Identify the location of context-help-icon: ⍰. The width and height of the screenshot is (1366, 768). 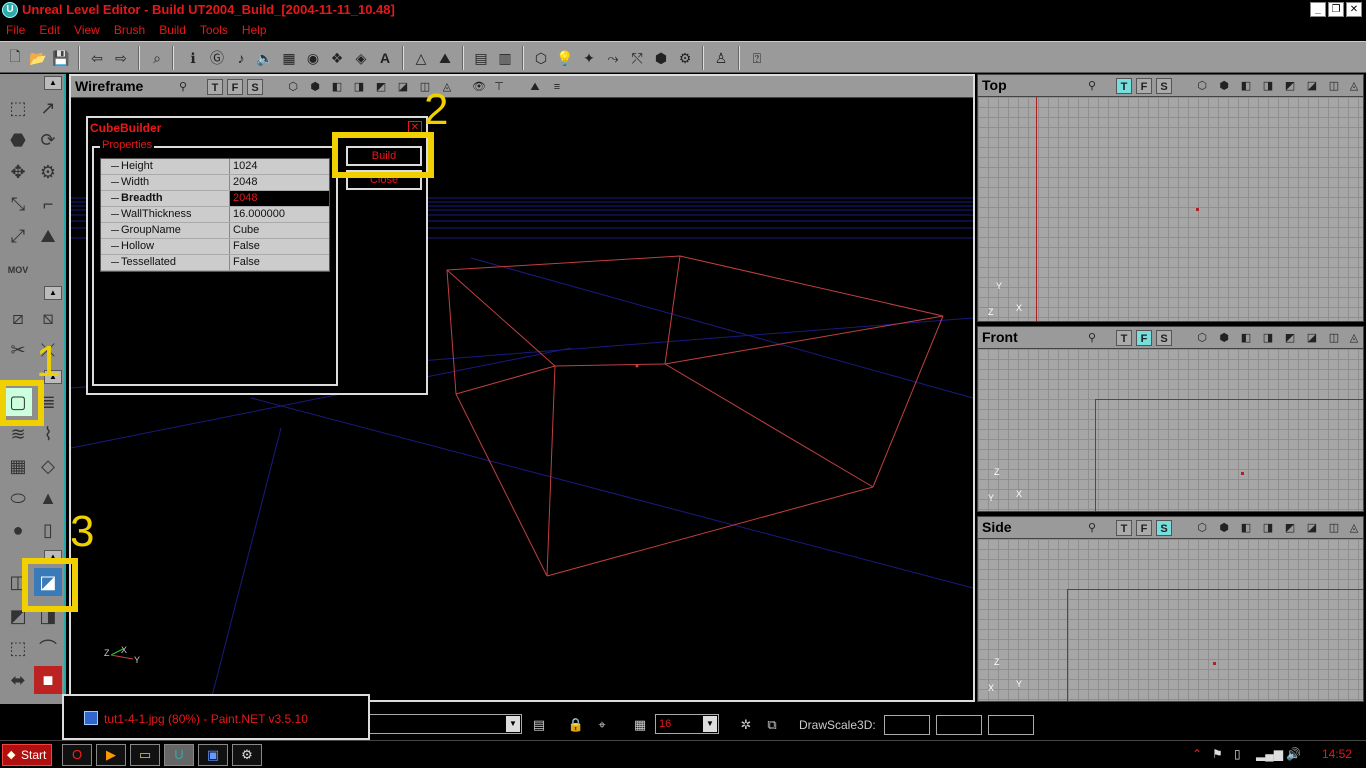
(757, 58).